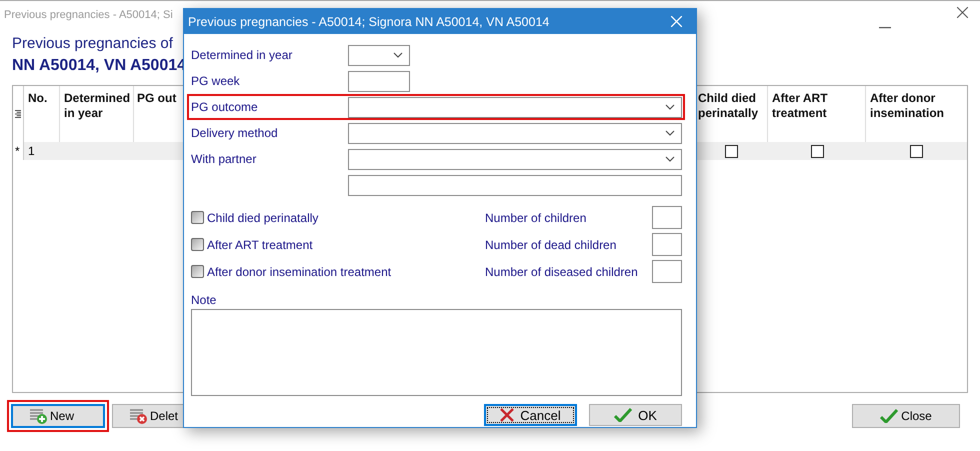  Describe the element at coordinates (550, 245) in the screenshot. I see `field-label: Number of dead children` at that location.